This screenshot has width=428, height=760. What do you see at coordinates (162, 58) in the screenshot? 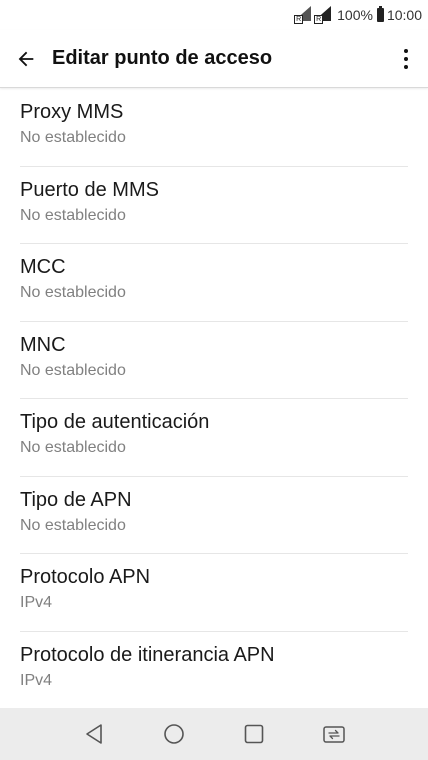
I see `page-title: Editar punto de acceso` at bounding box center [162, 58].